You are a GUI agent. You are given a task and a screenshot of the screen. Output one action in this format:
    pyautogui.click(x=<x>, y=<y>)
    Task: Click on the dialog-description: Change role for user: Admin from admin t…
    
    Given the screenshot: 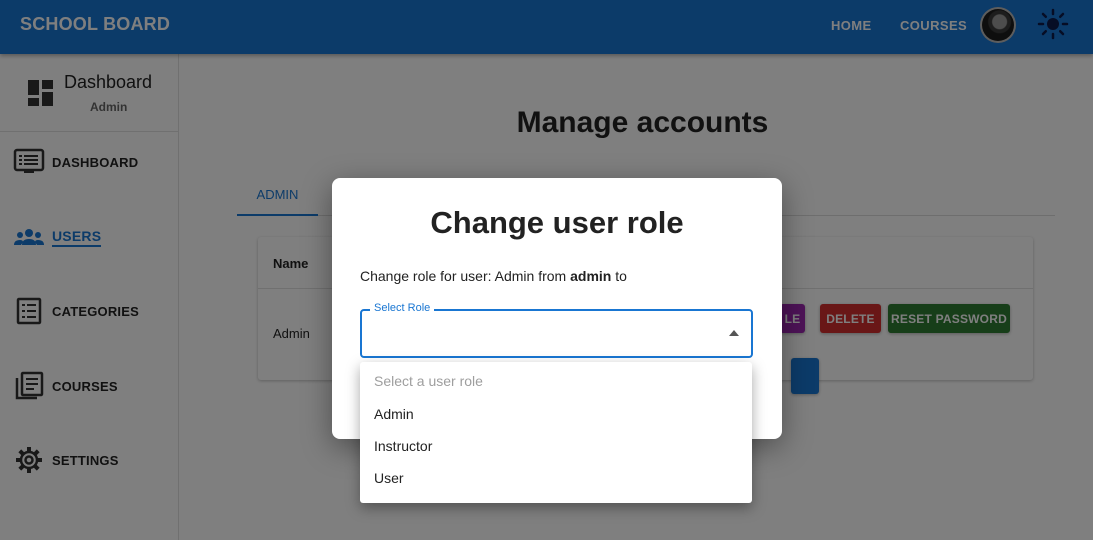 What is the action you would take?
    pyautogui.click(x=493, y=276)
    